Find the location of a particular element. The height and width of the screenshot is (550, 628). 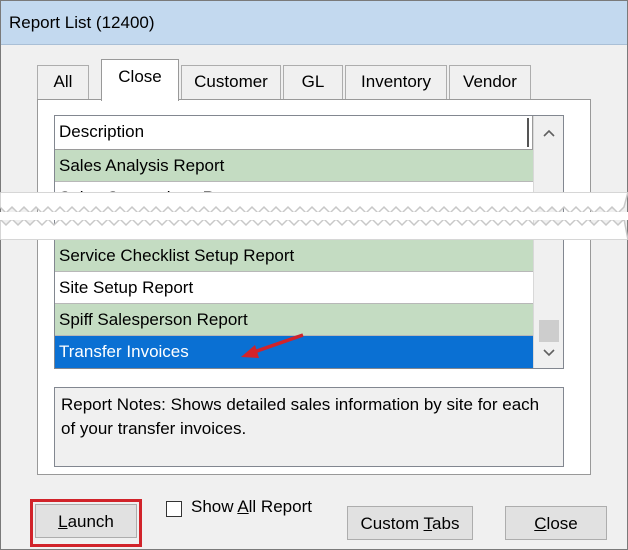

list-item: Service Checklist Setup Report is located at coordinates (294, 256).